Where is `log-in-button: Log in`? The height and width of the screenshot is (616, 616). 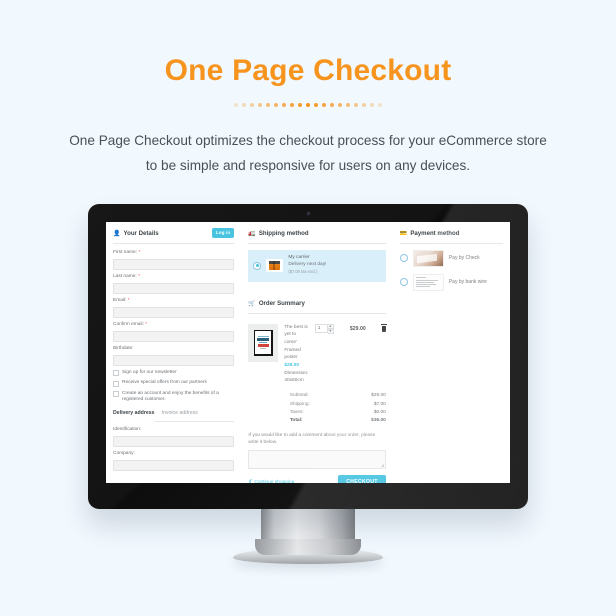
log-in-button: Log in is located at coordinates (223, 233).